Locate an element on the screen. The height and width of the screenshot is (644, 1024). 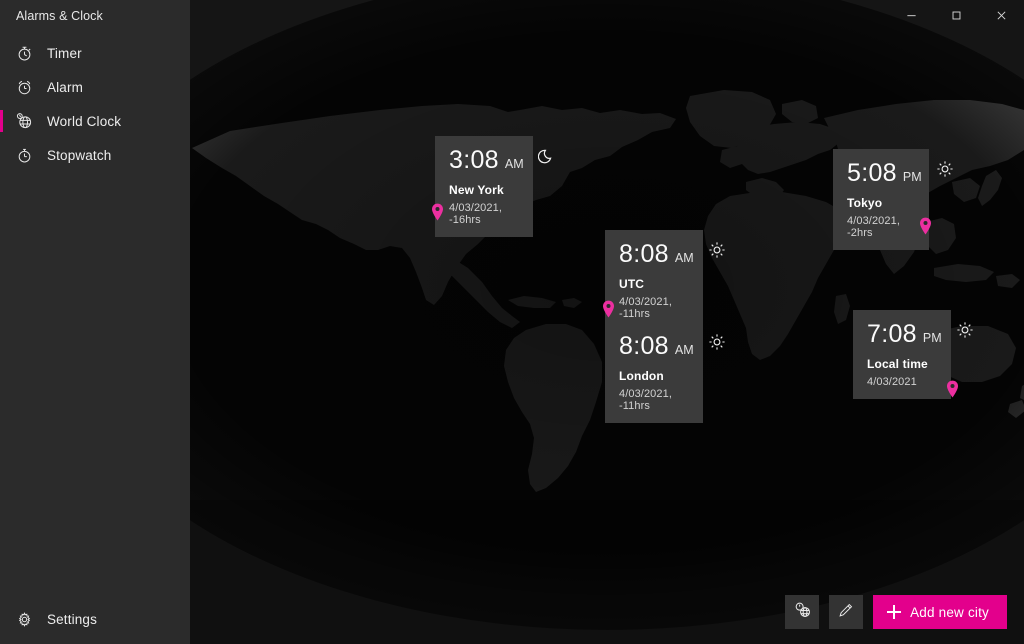
clock-city-name: Local time is located at coordinates (897, 364).